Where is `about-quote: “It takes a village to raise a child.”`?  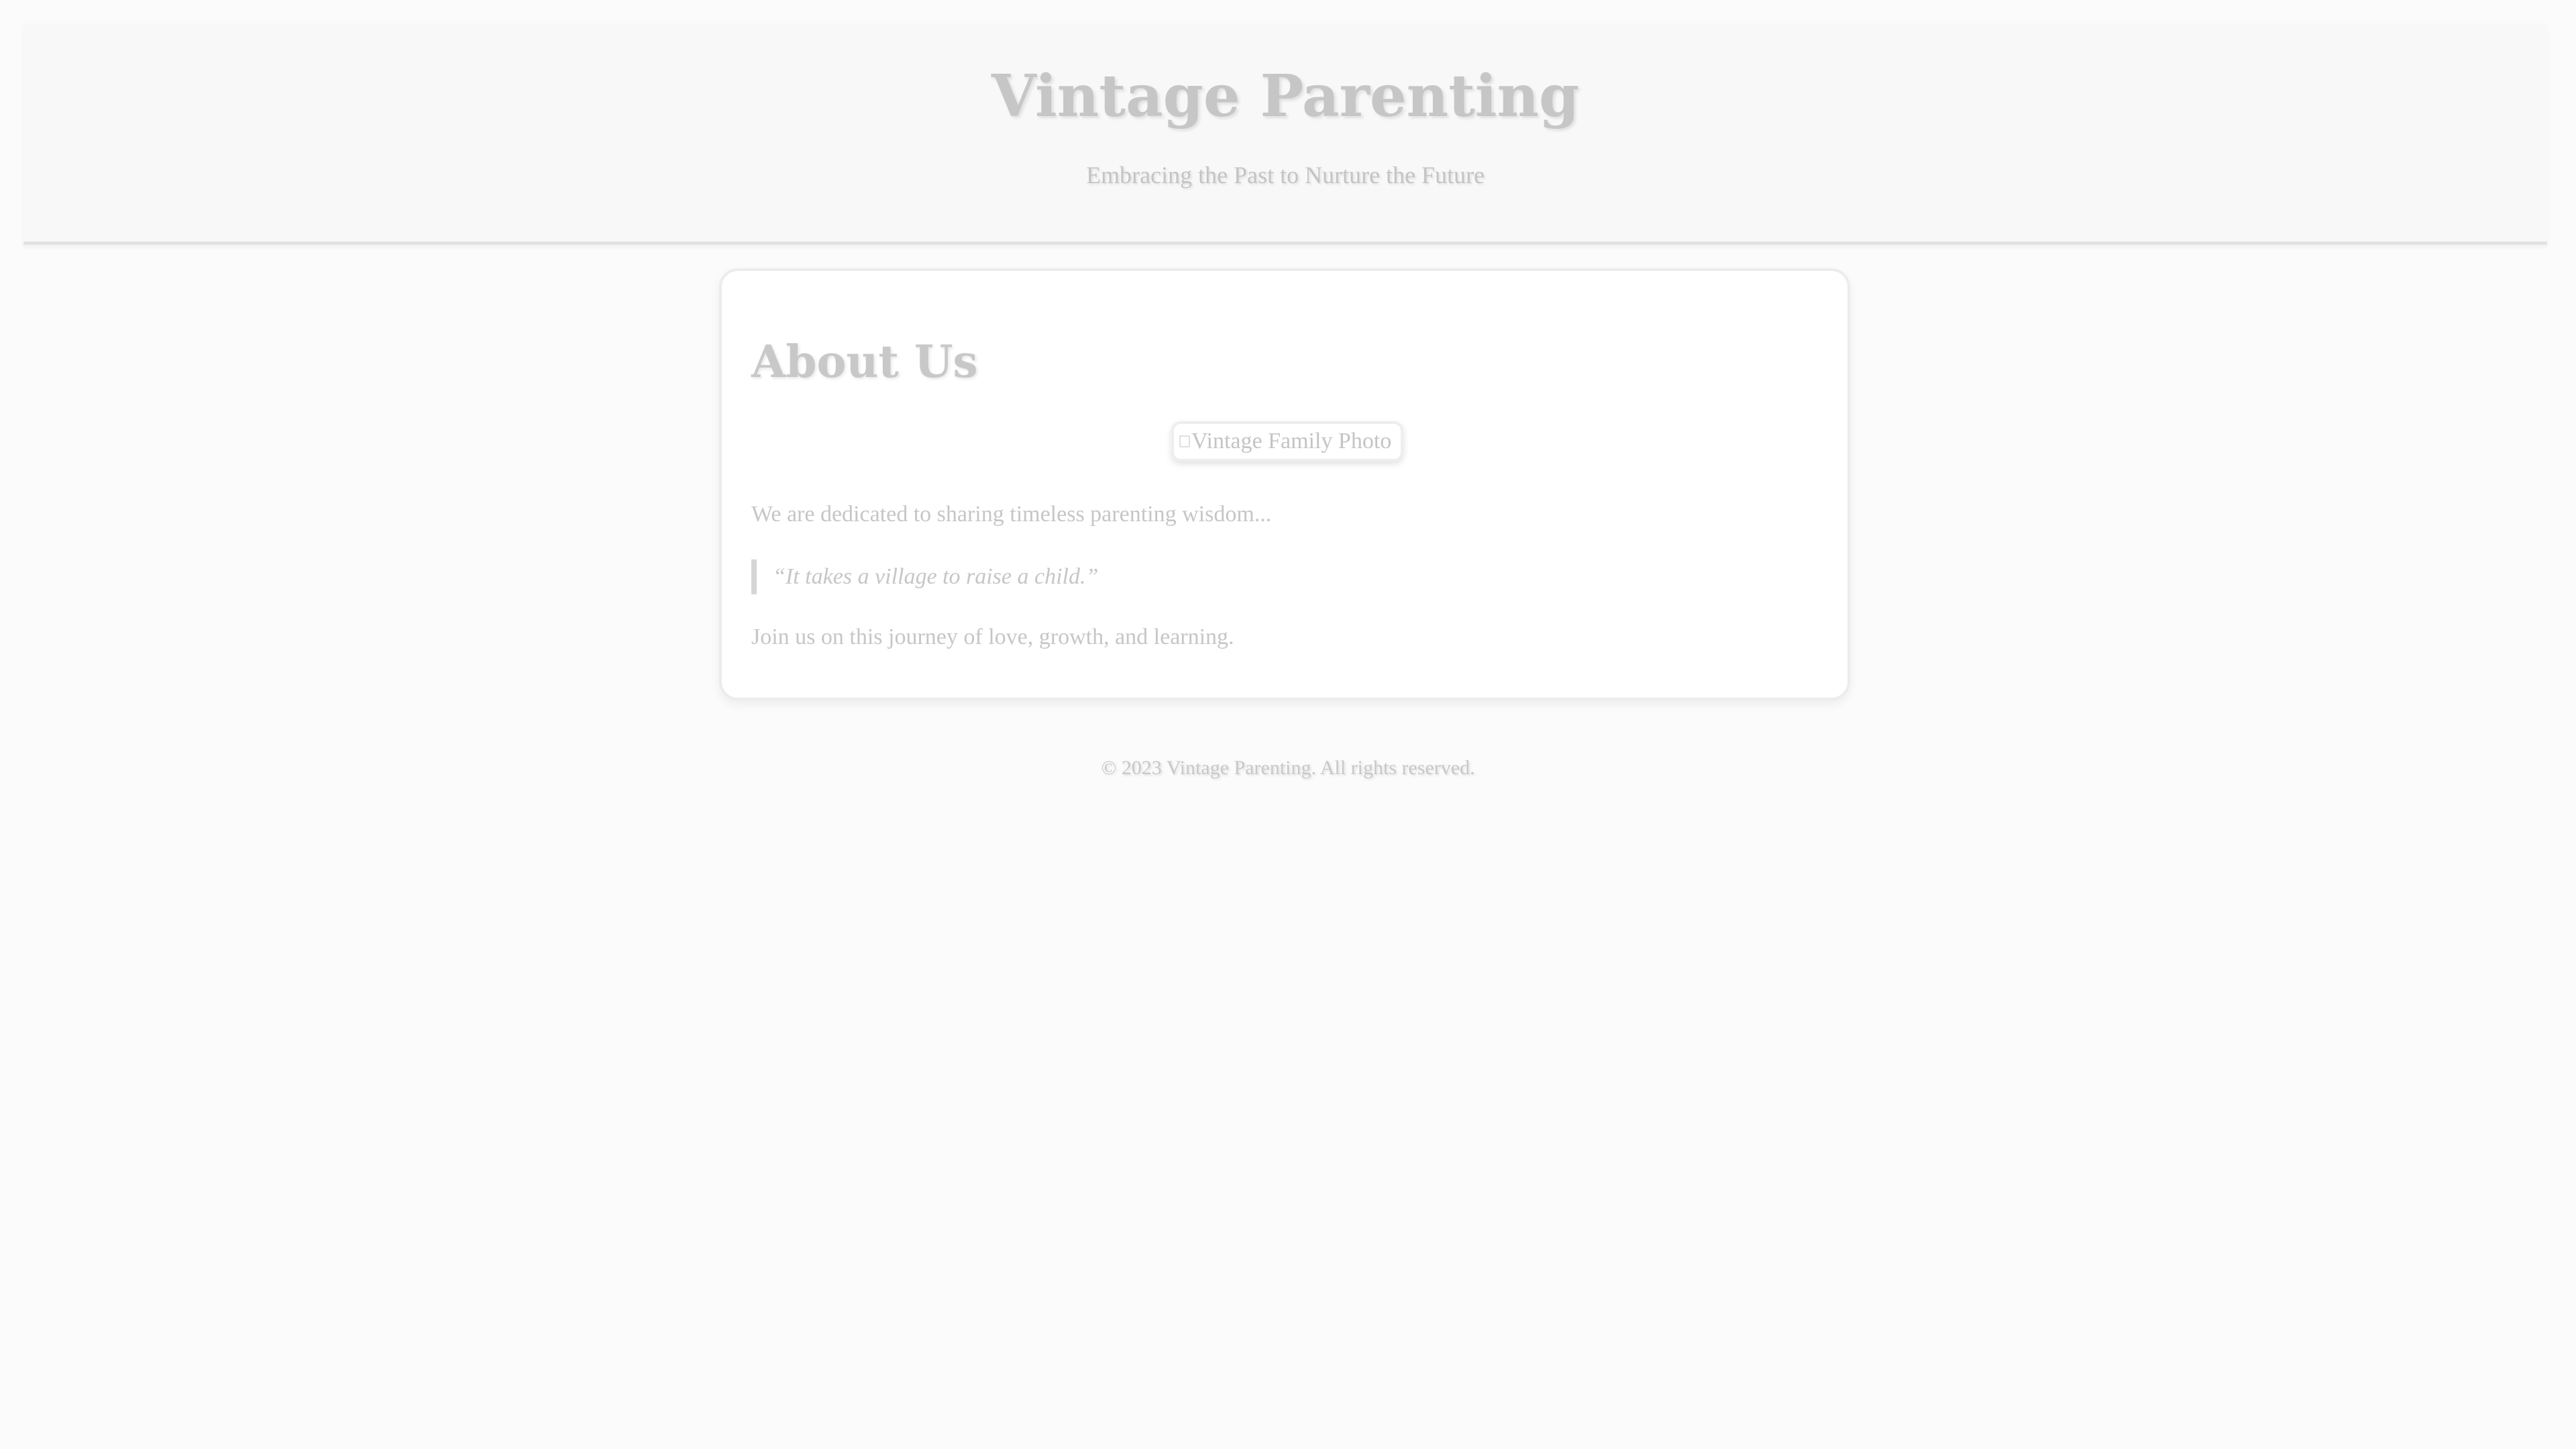 about-quote: “It takes a village to raise a child.” is located at coordinates (924, 576).